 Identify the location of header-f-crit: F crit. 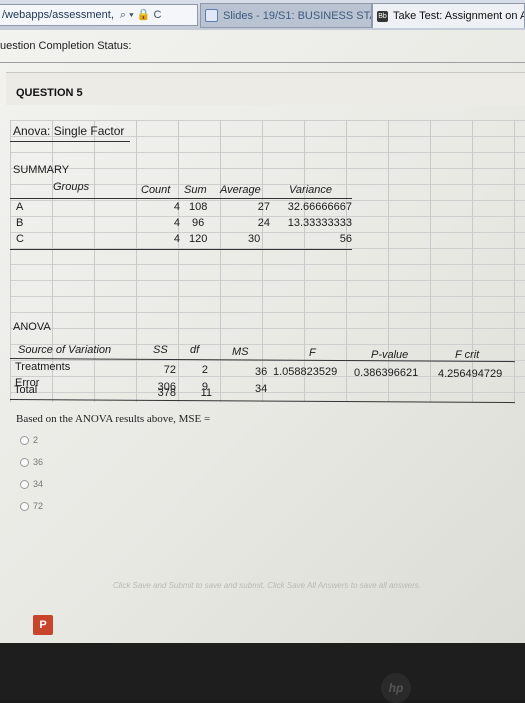
(467, 355).